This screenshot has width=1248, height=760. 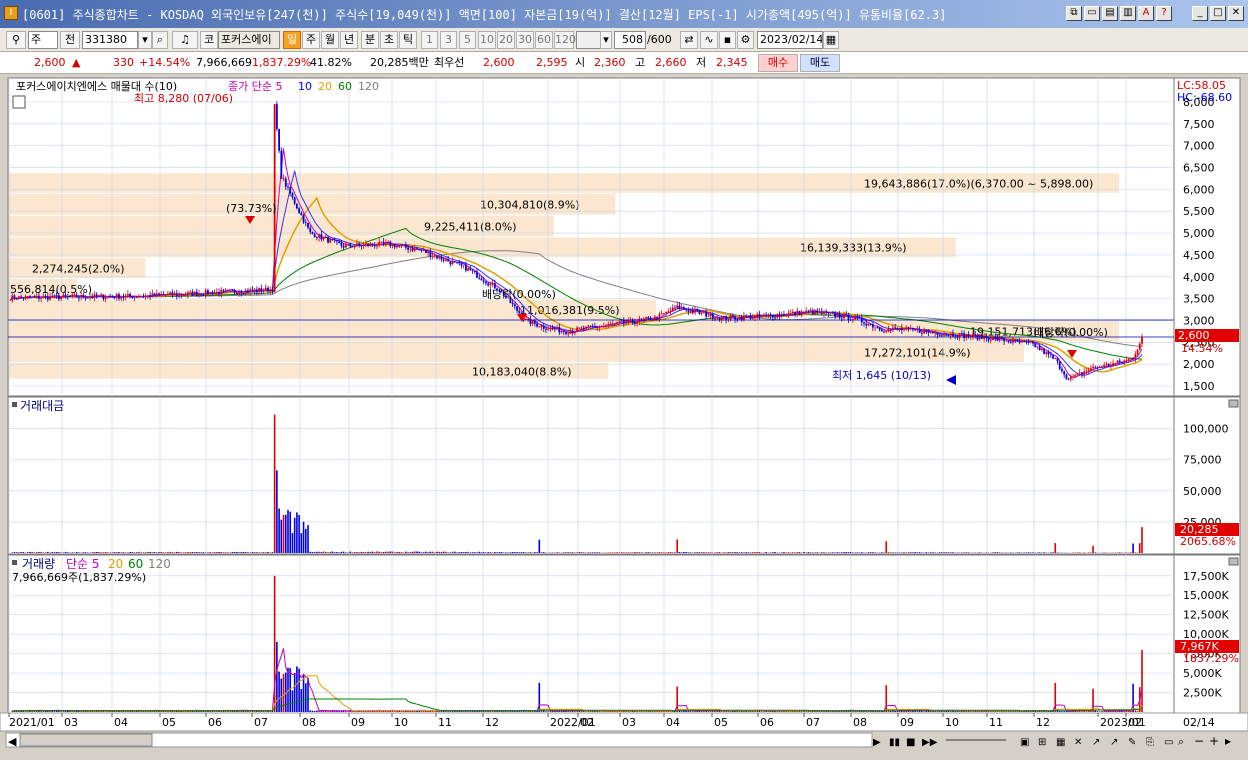 What do you see at coordinates (1199, 741) in the screenshot?
I see `zoom-out-icon: −` at bounding box center [1199, 741].